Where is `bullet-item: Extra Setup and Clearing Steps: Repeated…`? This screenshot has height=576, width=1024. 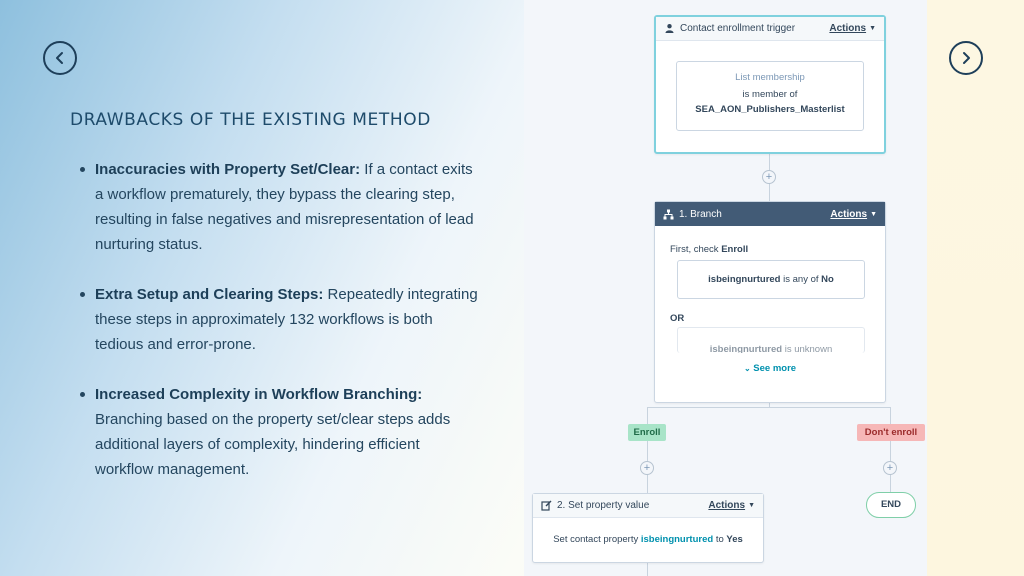
bullet-item: Extra Setup and Clearing Steps: Repeated… is located at coordinates (278, 319).